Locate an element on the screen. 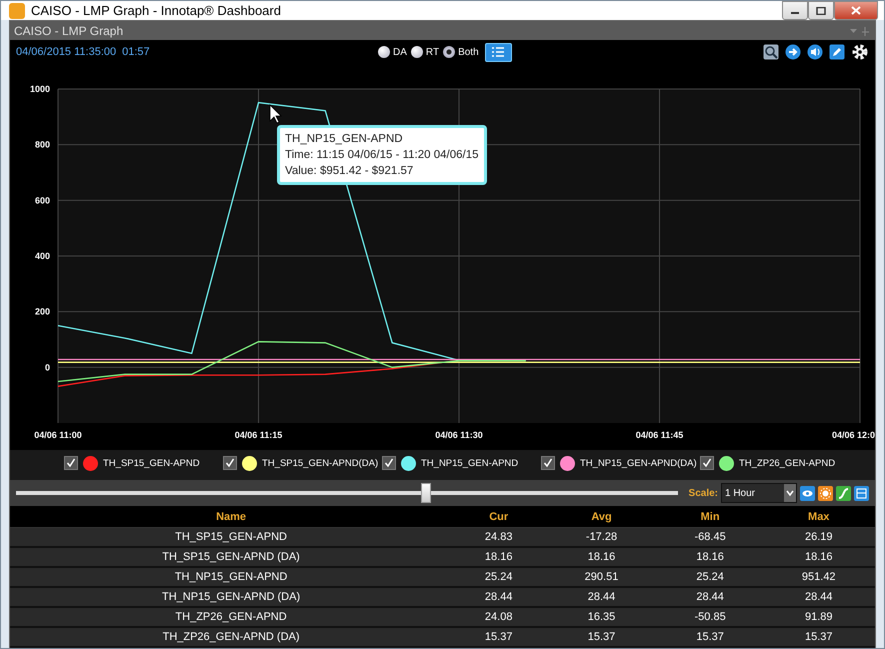 The image size is (885, 649). legend-label: TH_NP15_GEN-APND is located at coordinates (469, 463).